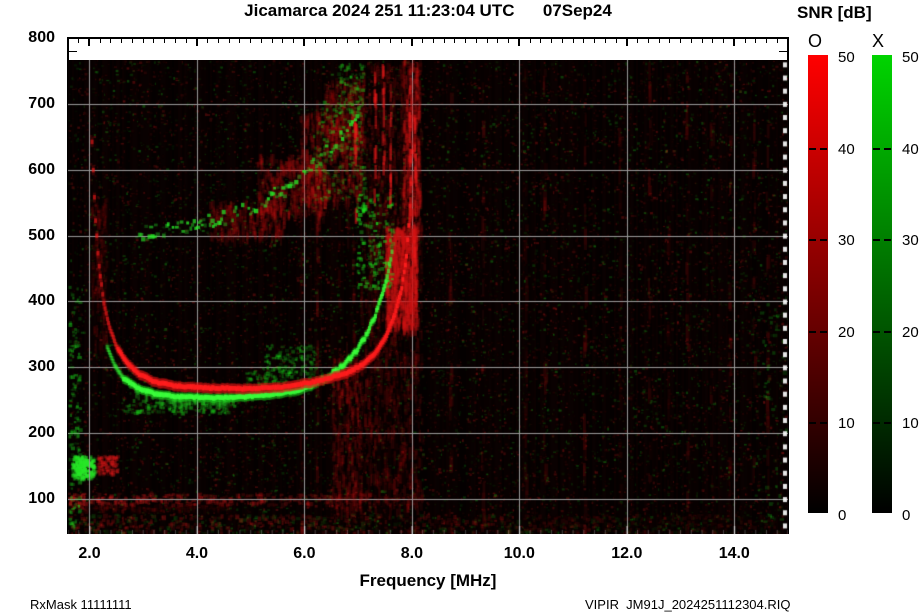 This screenshot has width=922, height=614. I want to click on y-minor-tick-left, so click(73, 51).